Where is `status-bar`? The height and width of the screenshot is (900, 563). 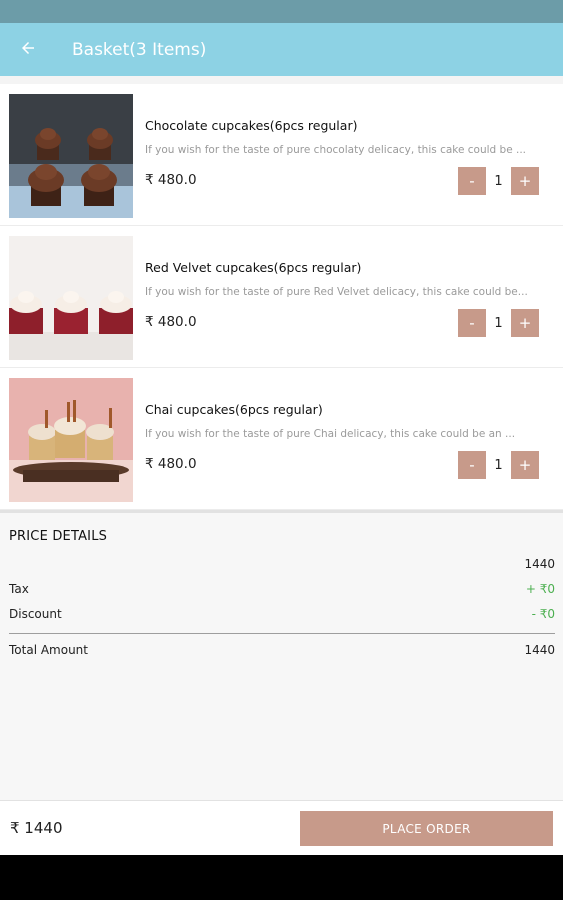
status-bar is located at coordinates (281, 11).